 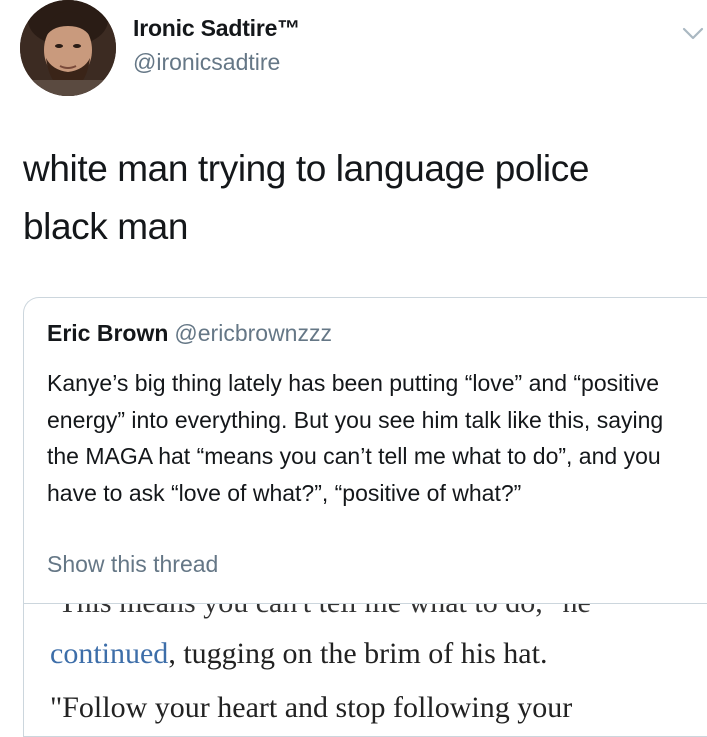 I want to click on user-avatar-photo, so click(x=68, y=48).